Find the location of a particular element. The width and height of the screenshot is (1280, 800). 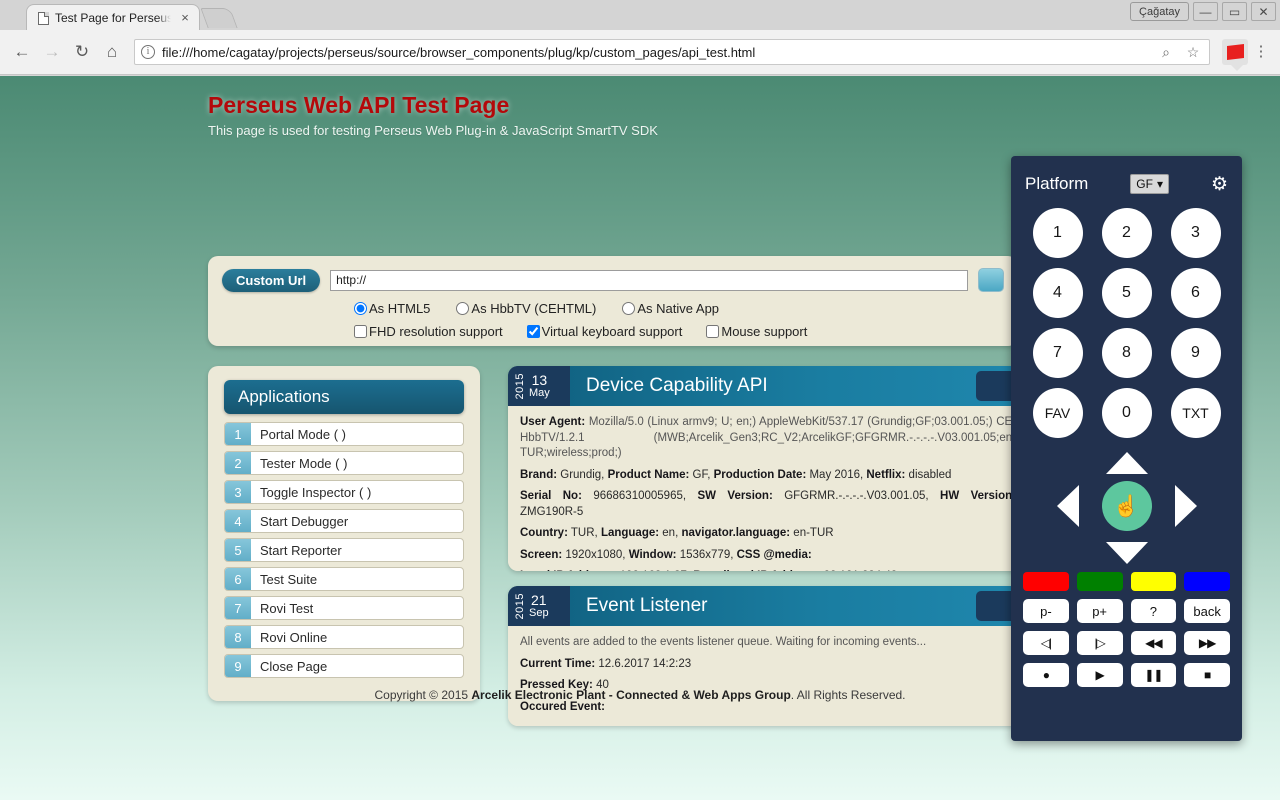

date-month: May is located at coordinates (539, 392).